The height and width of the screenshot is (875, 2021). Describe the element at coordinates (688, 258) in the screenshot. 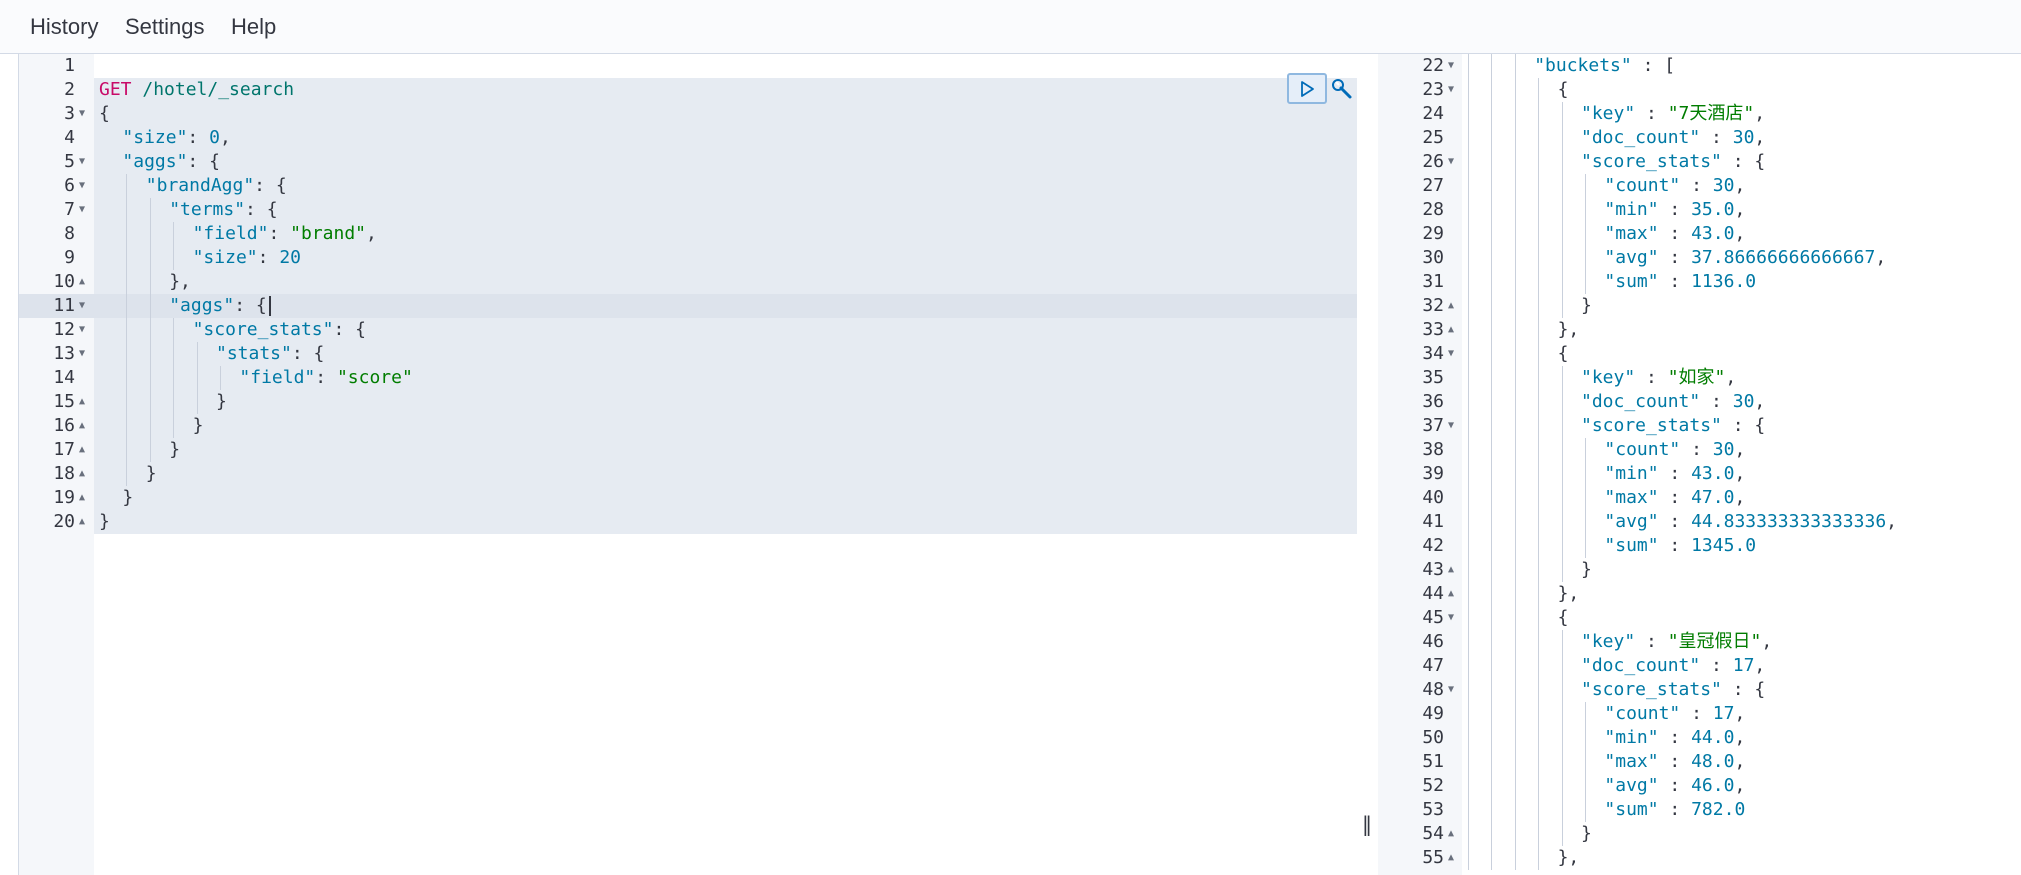

I see `request-line-9: 9 "size": 20` at that location.